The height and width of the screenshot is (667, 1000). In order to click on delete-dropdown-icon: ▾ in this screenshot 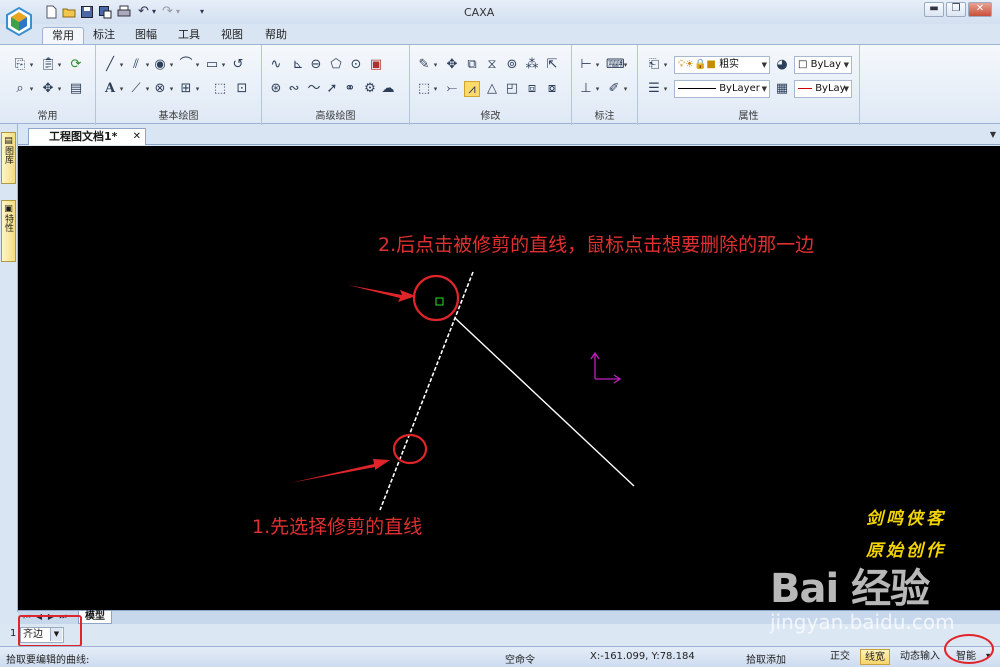, I will do `click(435, 65)`.